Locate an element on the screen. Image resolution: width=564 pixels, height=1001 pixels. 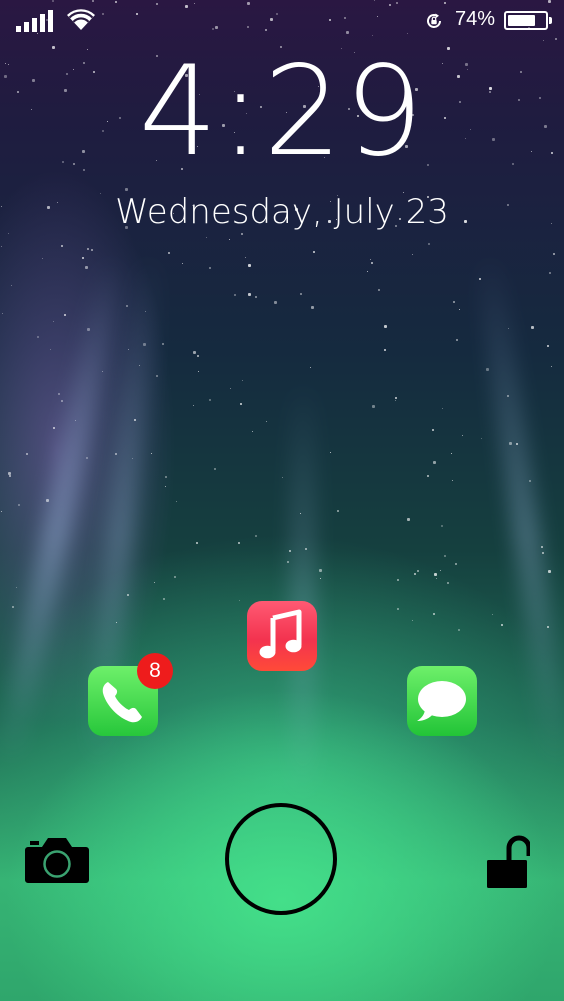
camera-icon is located at coordinates (57, 860).